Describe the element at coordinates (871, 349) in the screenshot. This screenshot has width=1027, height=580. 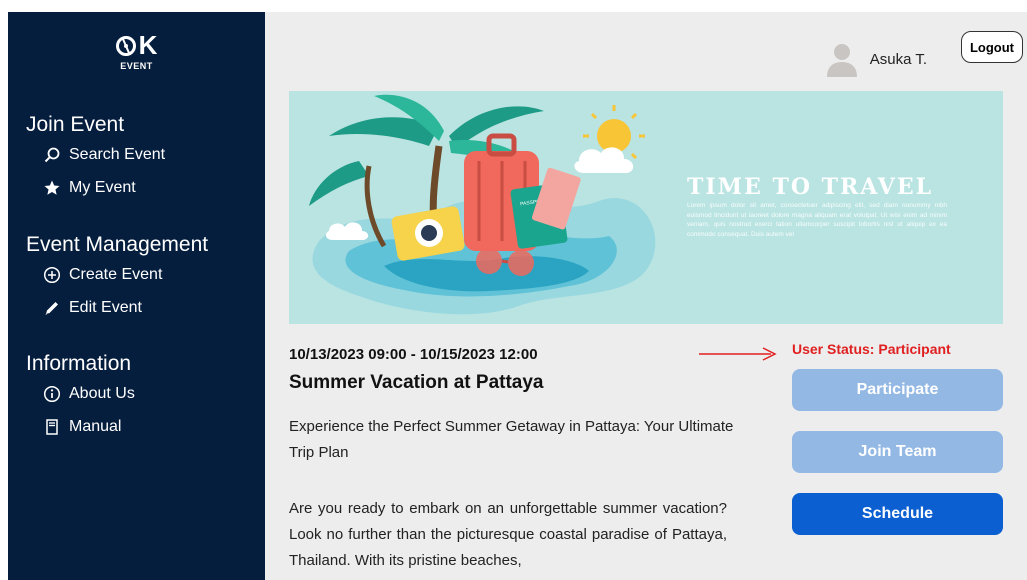
I see `user-status-label: User Status: Participant` at that location.